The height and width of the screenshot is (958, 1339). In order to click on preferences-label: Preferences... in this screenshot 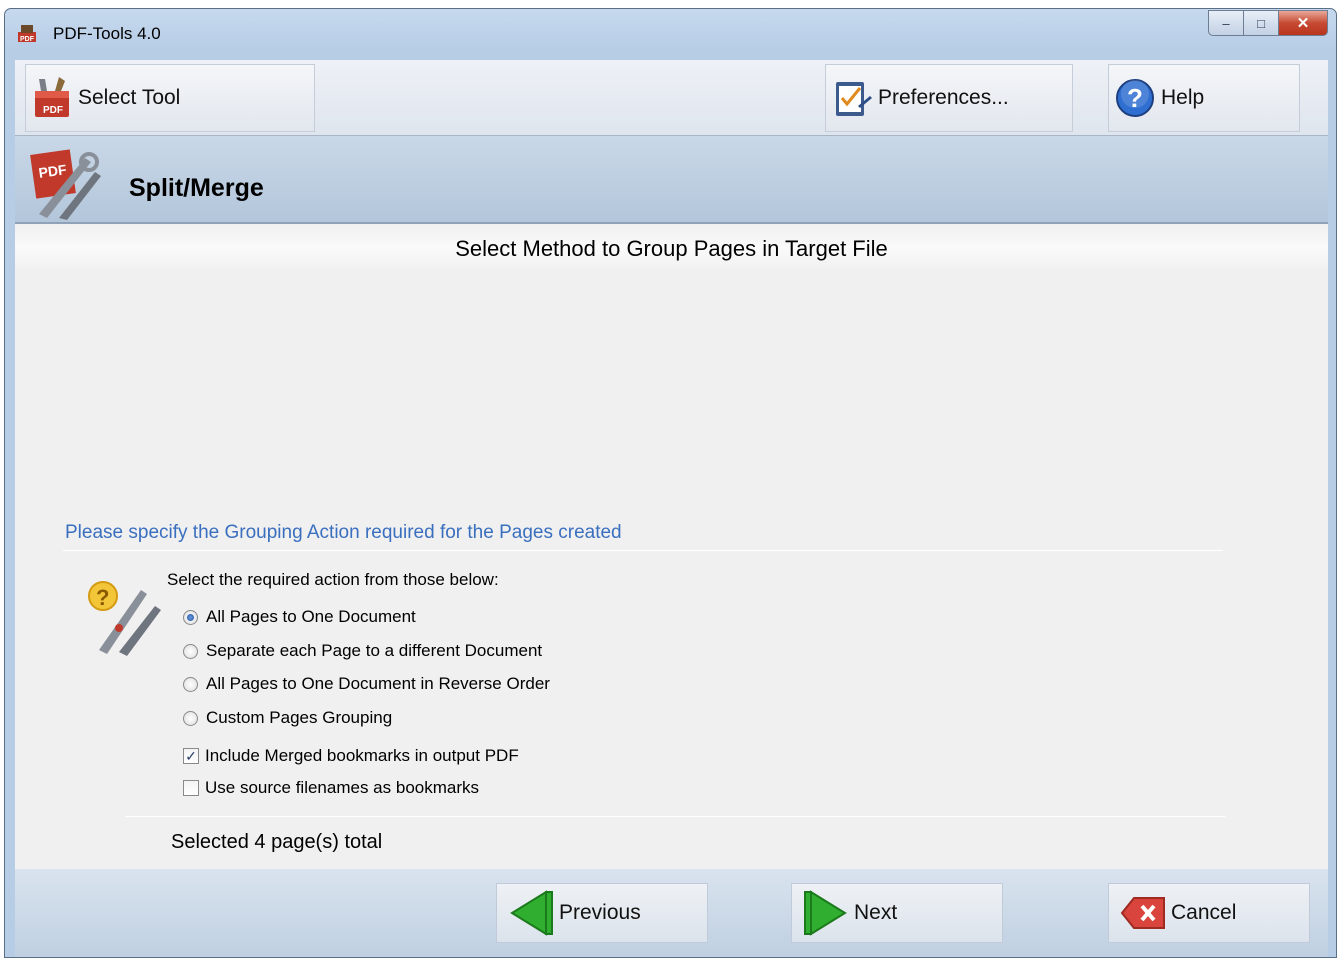, I will do `click(943, 97)`.